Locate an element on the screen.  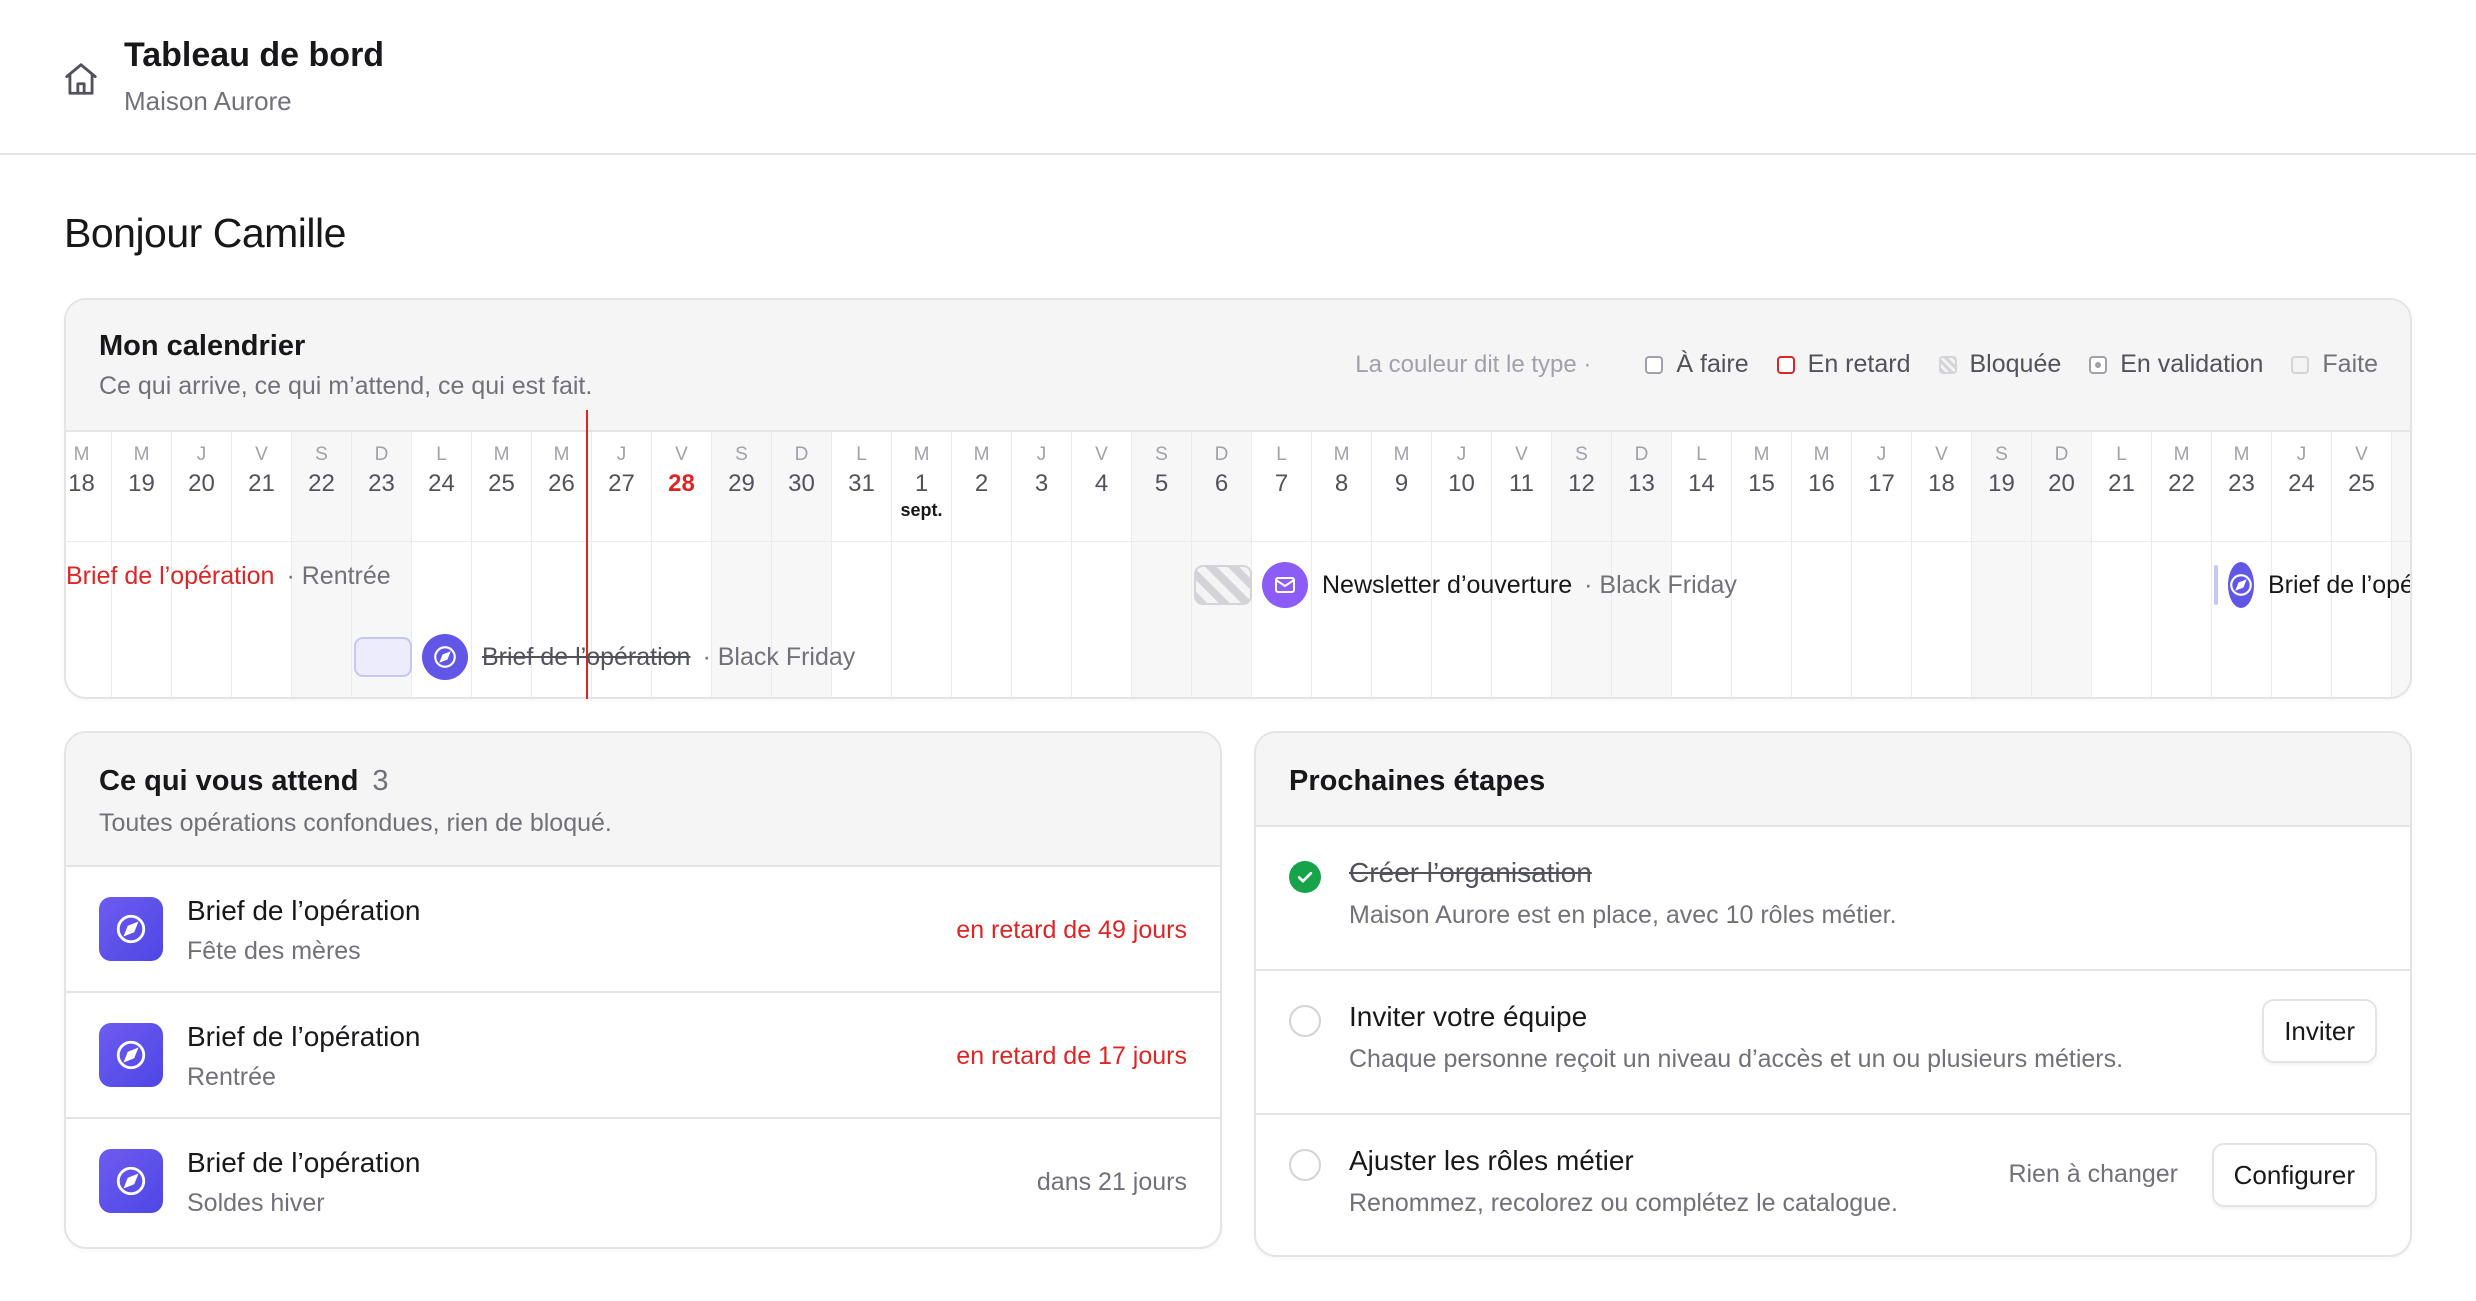
calendar-day-header: L 24 is located at coordinates (441, 487).